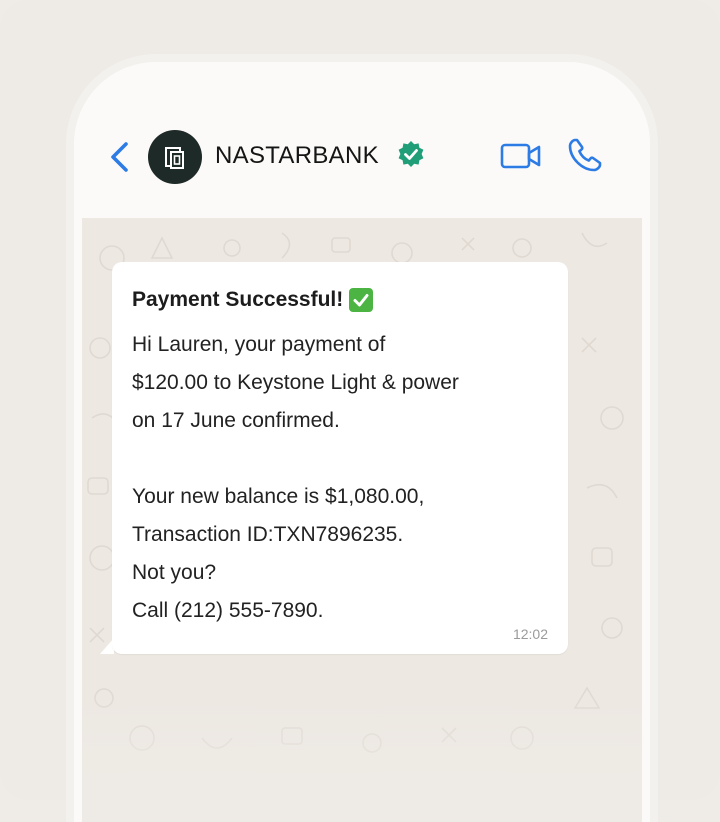  I want to click on video-camera-icon, so click(521, 156).